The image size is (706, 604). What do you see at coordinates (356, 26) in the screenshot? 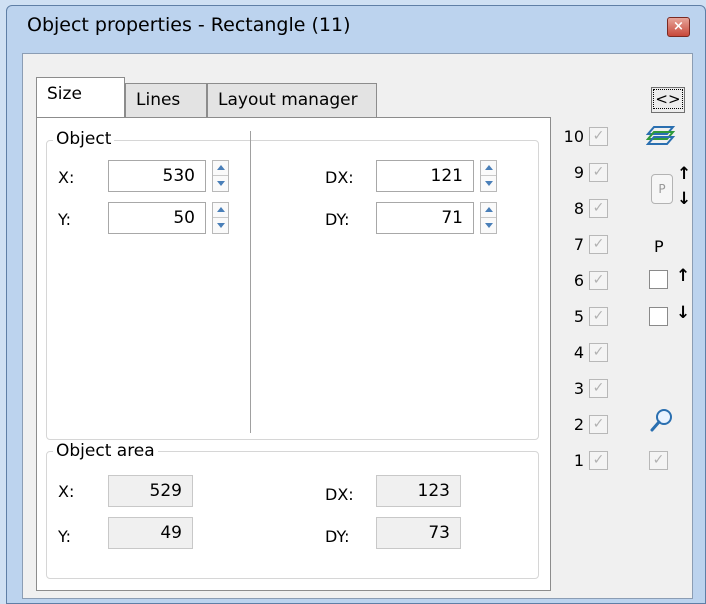
I see `title-bar: Object properties - Rectangle (11) ×` at bounding box center [356, 26].